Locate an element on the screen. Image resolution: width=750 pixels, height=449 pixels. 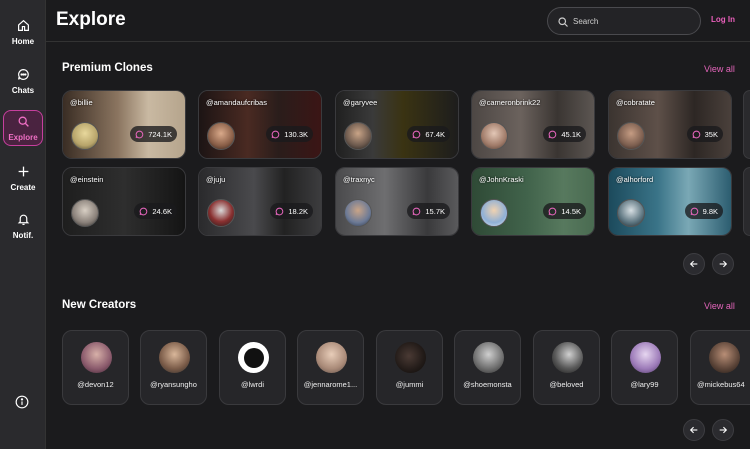
clone-card: @amandaufcribas 130.3K is located at coordinates (260, 124).